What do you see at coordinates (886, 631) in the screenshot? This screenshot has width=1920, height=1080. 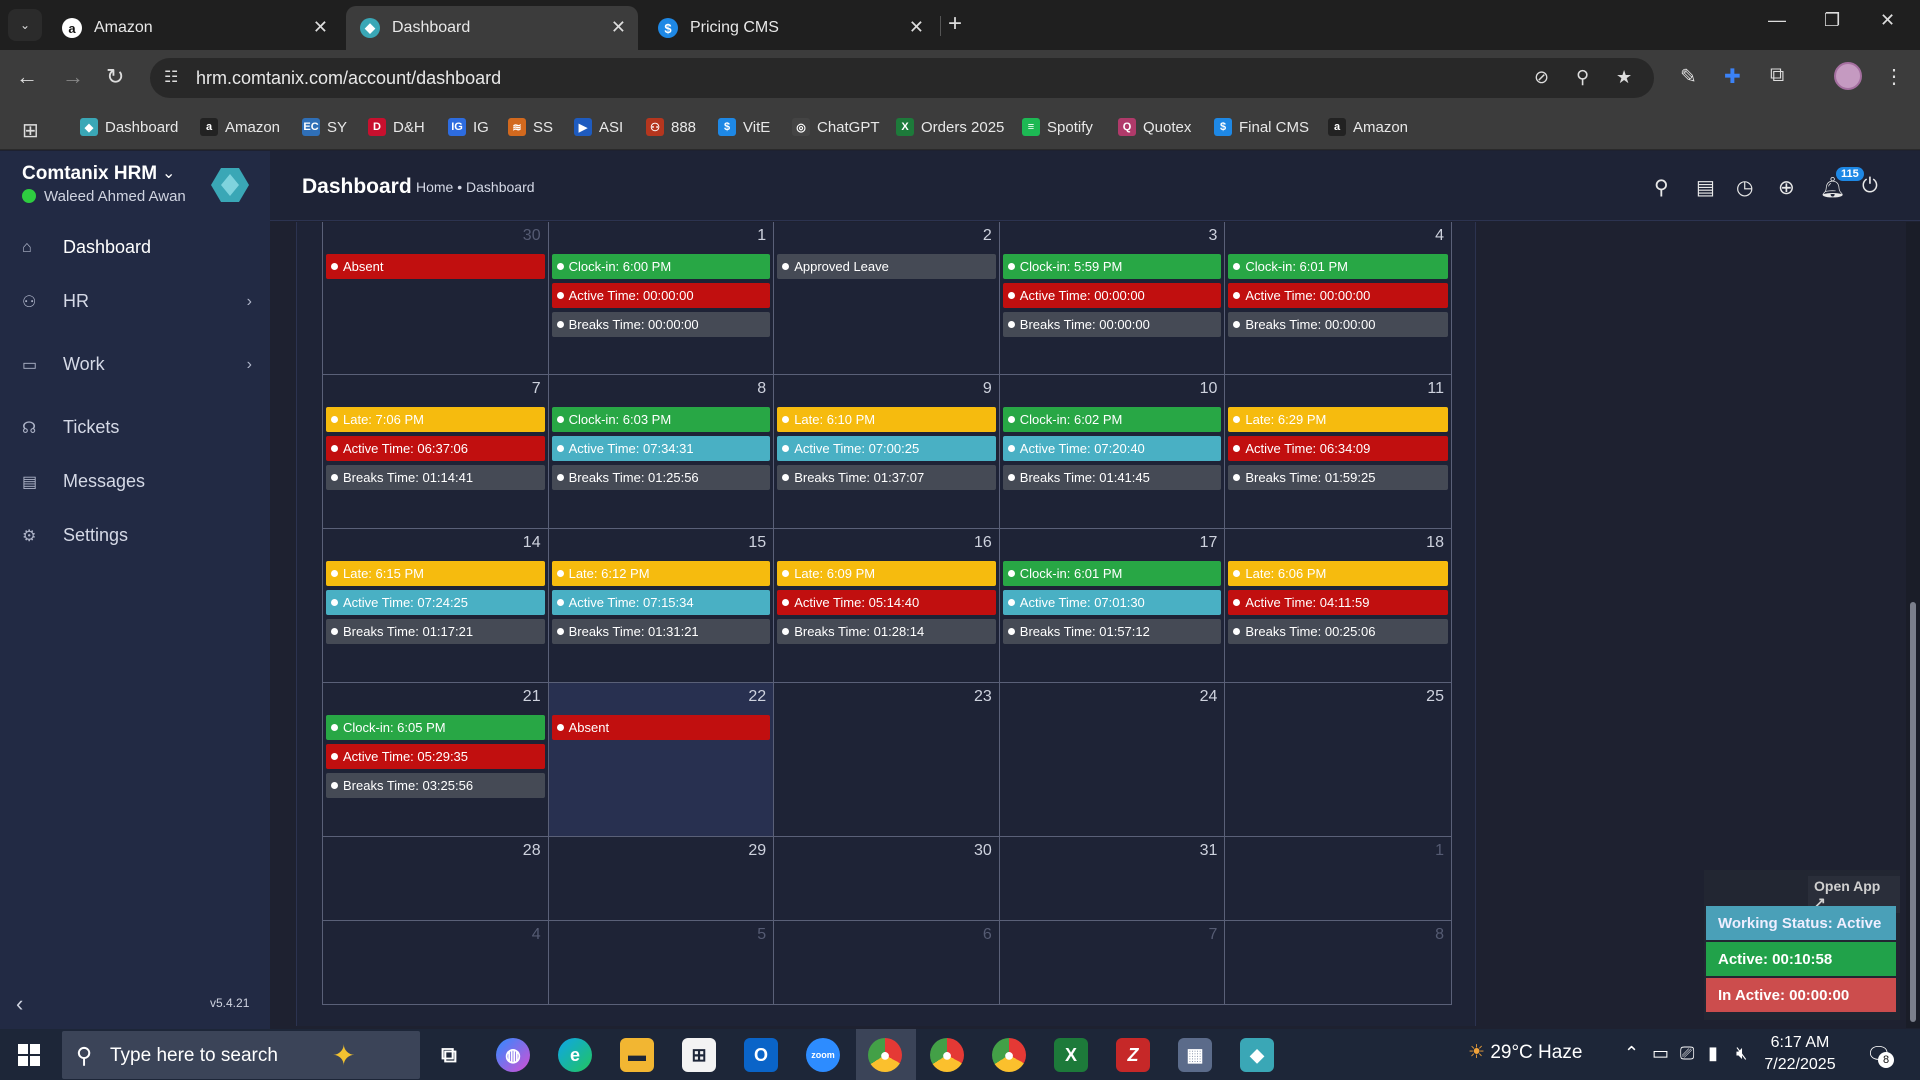 I see `attendance-event: Breaks Time: 01:28:14` at bounding box center [886, 631].